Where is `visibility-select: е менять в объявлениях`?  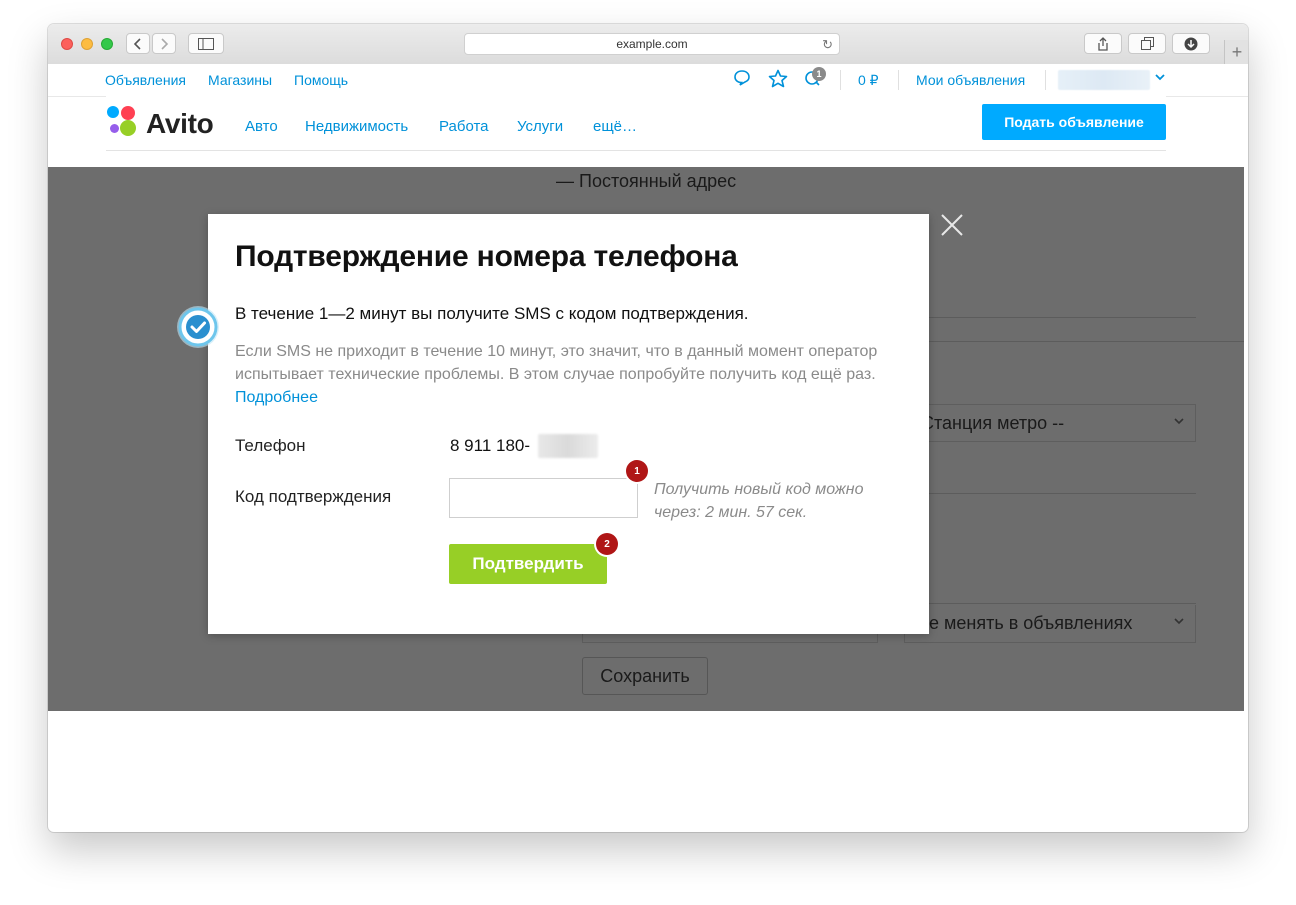
visibility-select: е менять в объявлениях is located at coordinates (1050, 624).